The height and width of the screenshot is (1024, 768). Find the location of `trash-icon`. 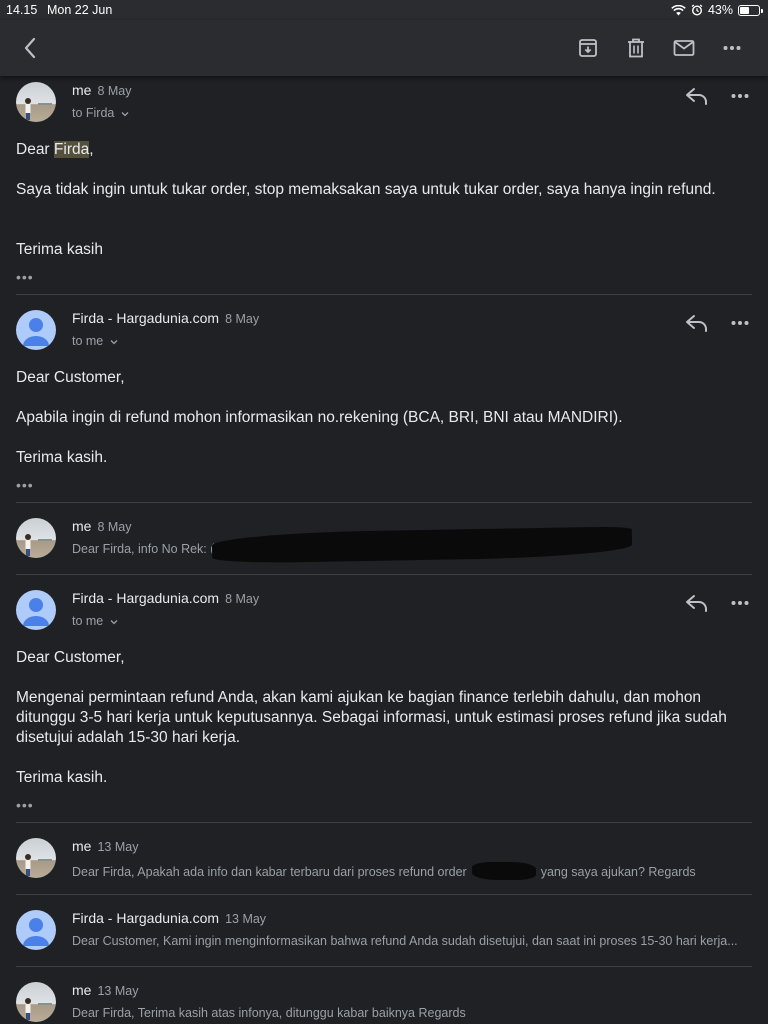

trash-icon is located at coordinates (636, 48).